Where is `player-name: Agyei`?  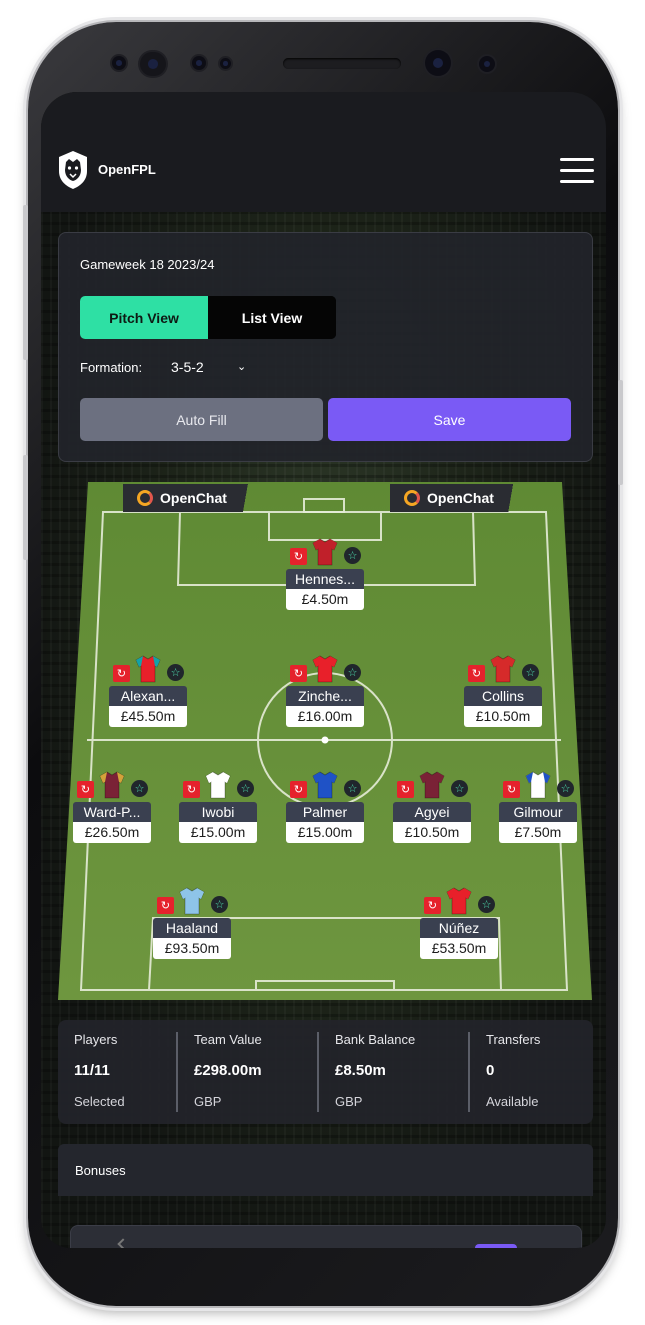
player-name: Agyei is located at coordinates (432, 812).